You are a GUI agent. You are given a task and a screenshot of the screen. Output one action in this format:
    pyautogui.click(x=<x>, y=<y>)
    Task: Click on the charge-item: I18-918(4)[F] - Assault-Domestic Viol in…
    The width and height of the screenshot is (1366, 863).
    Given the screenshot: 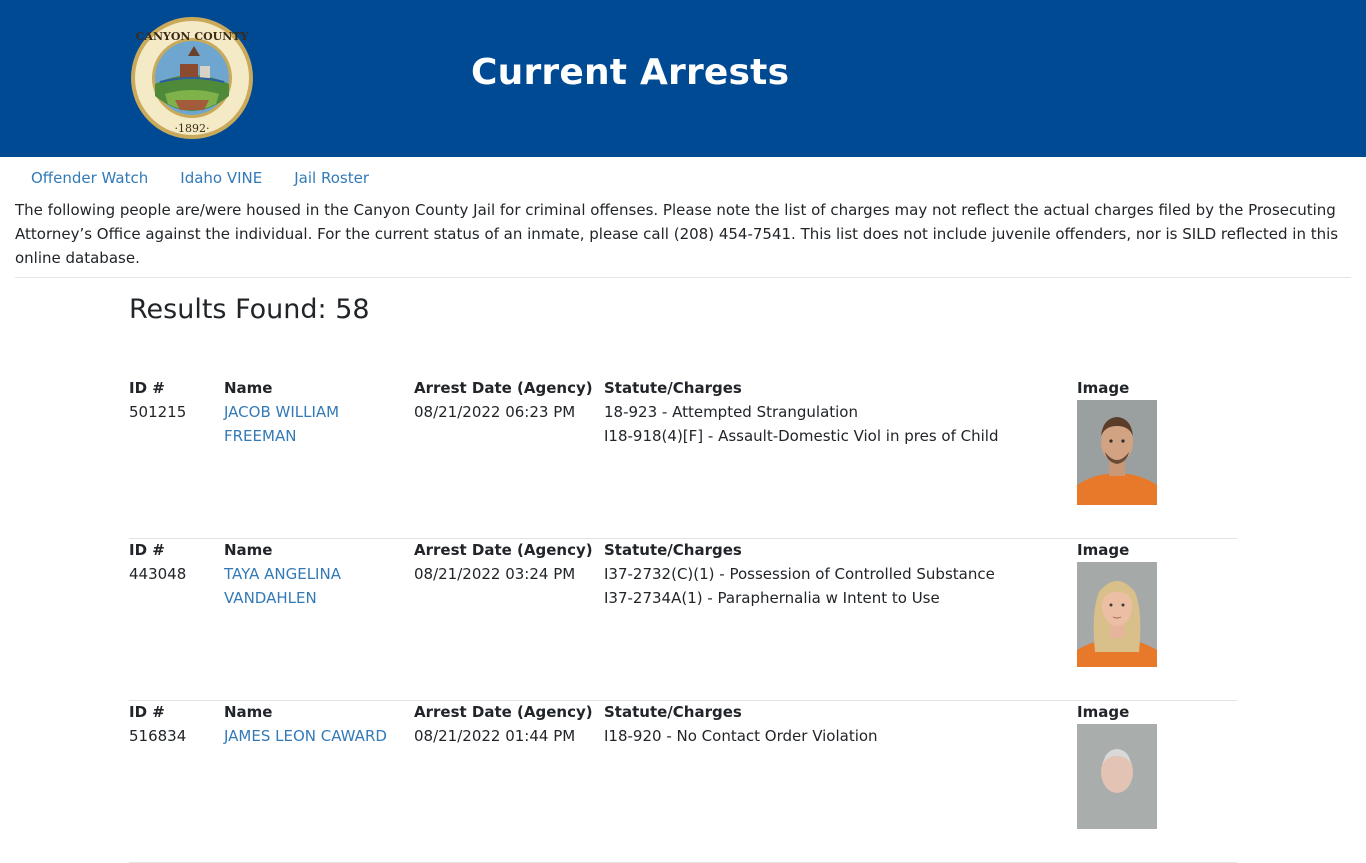 What is the action you would take?
    pyautogui.click(x=801, y=436)
    